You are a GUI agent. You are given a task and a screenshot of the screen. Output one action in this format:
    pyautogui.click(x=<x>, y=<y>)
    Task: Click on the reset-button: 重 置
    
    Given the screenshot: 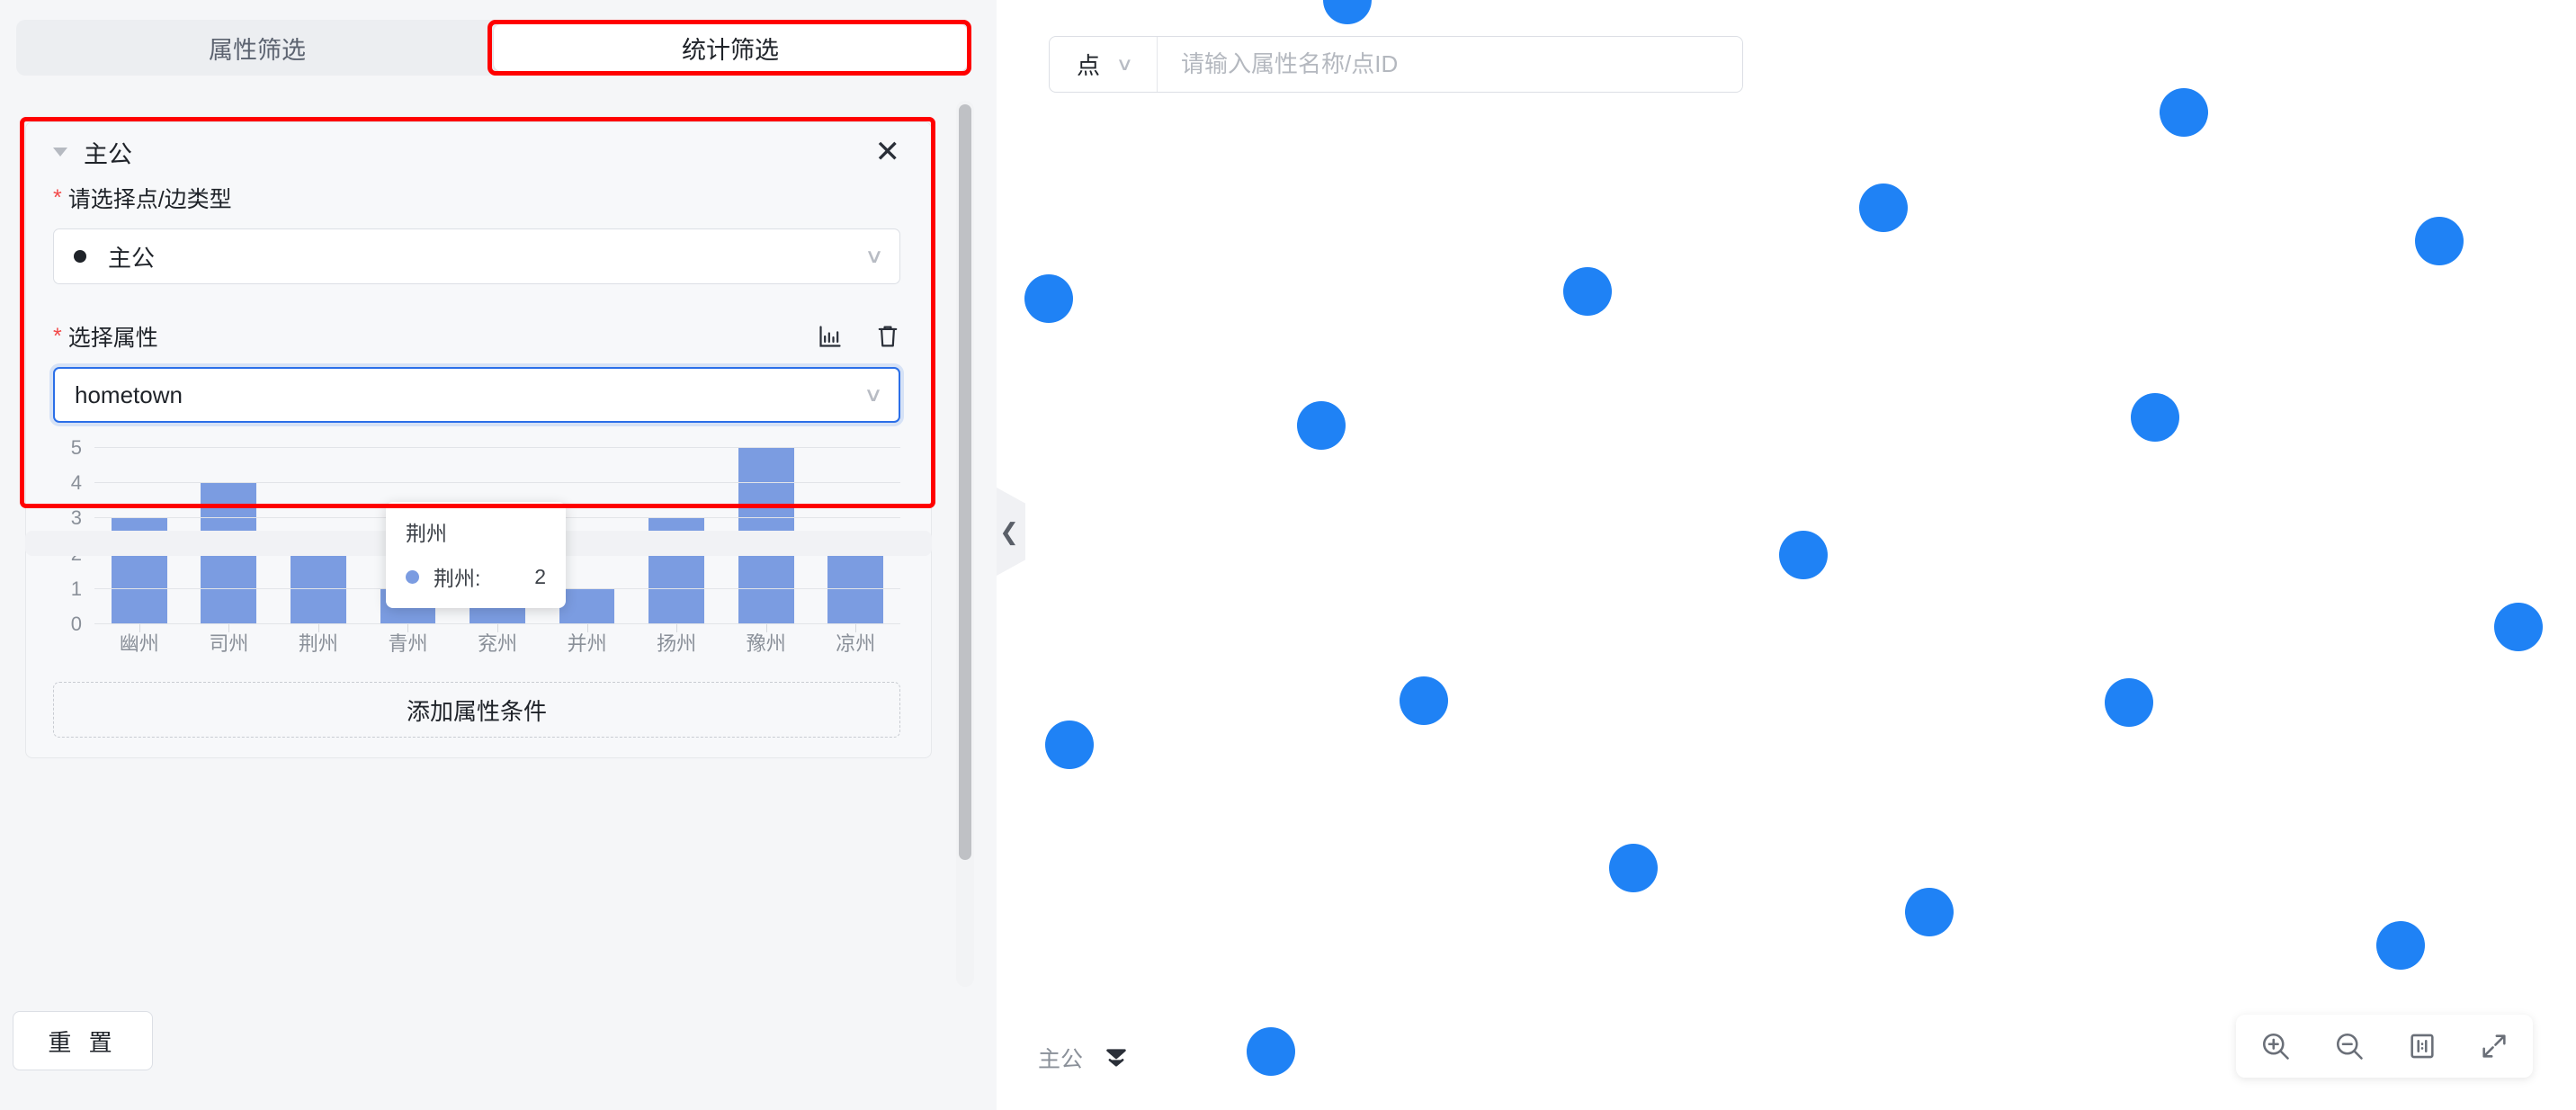 What is the action you would take?
    pyautogui.click(x=83, y=1040)
    